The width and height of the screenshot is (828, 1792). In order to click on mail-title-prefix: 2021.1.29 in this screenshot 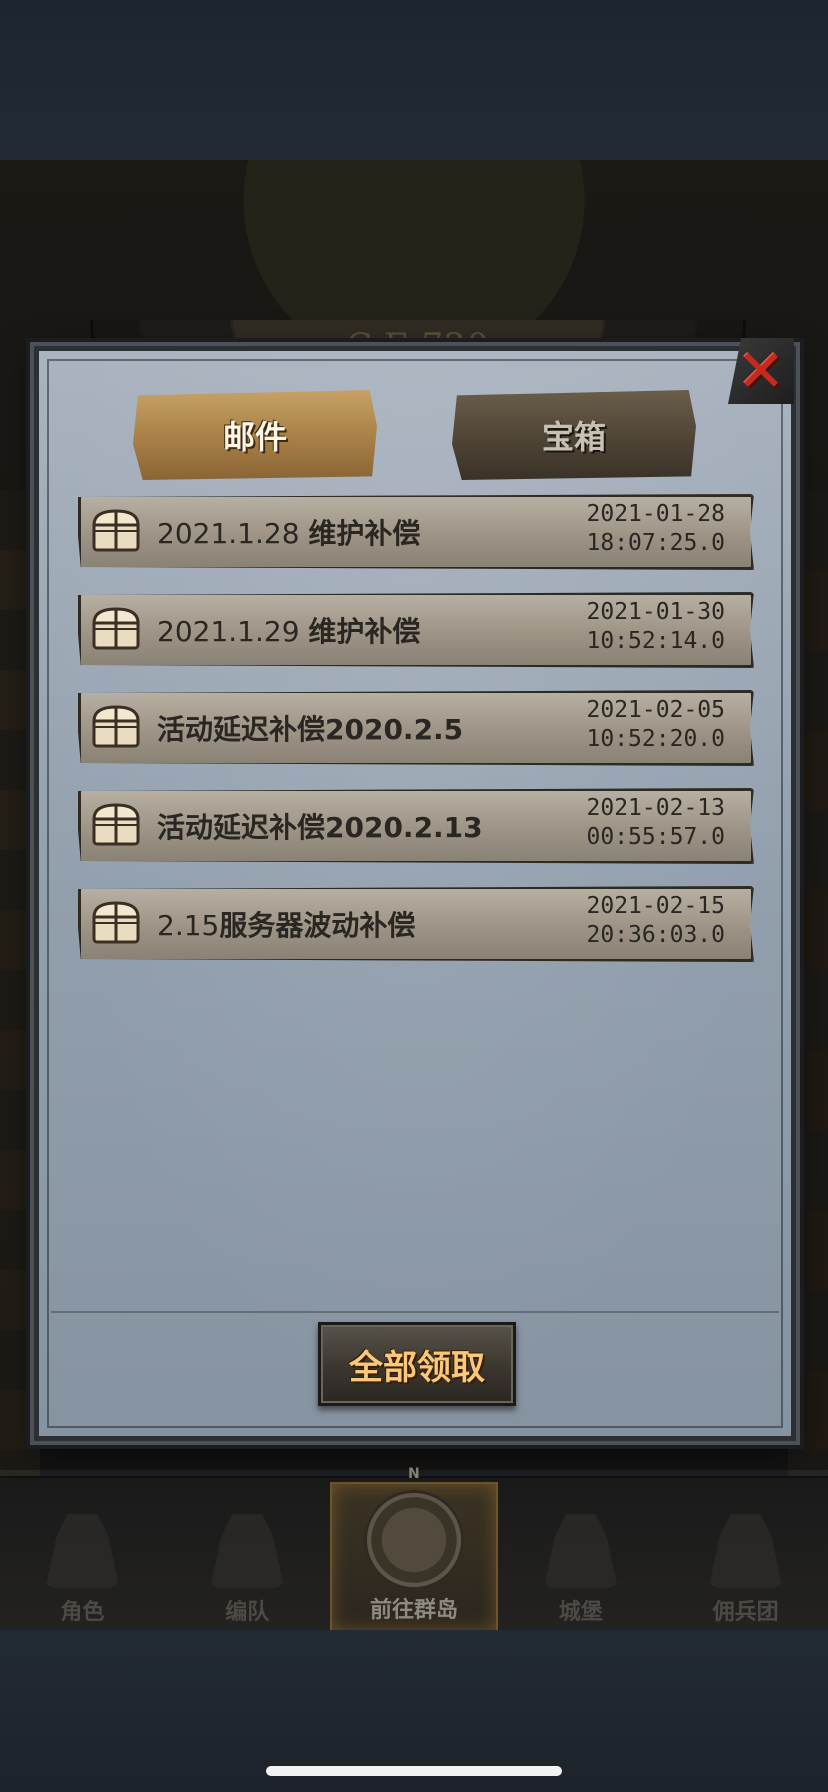, I will do `click(233, 631)`.